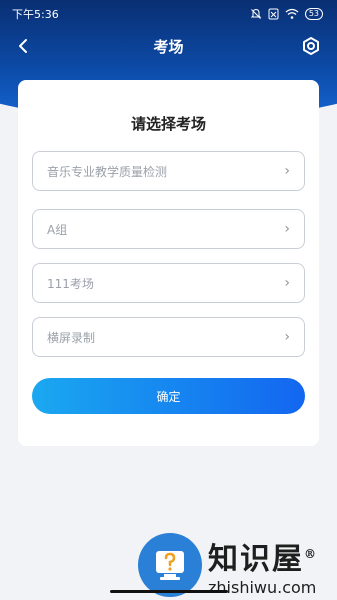 This screenshot has width=337, height=600. I want to click on home-indicator, so click(169, 591).